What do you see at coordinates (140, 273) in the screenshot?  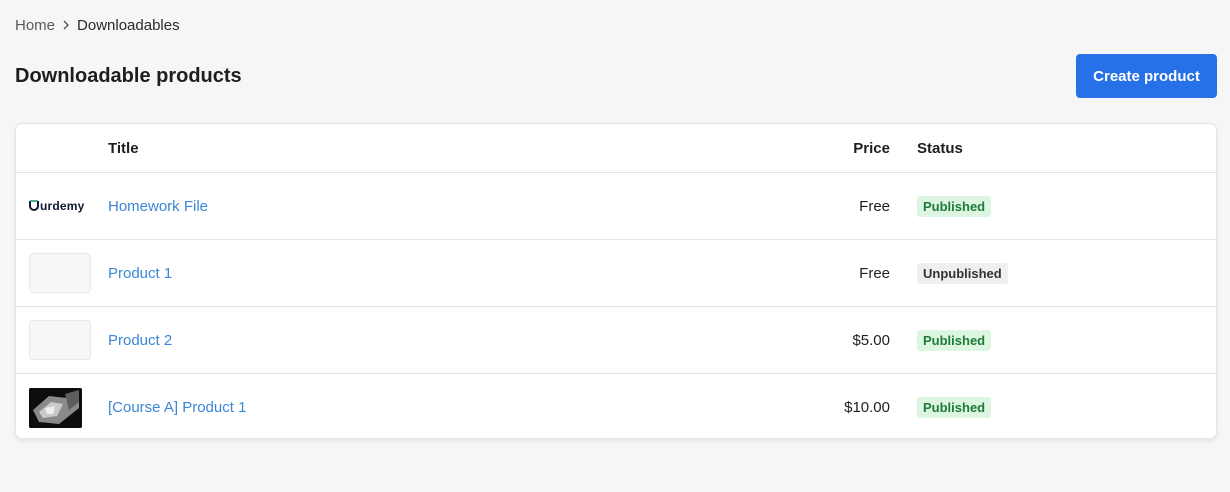 I see `product-title-link: Product 1` at bounding box center [140, 273].